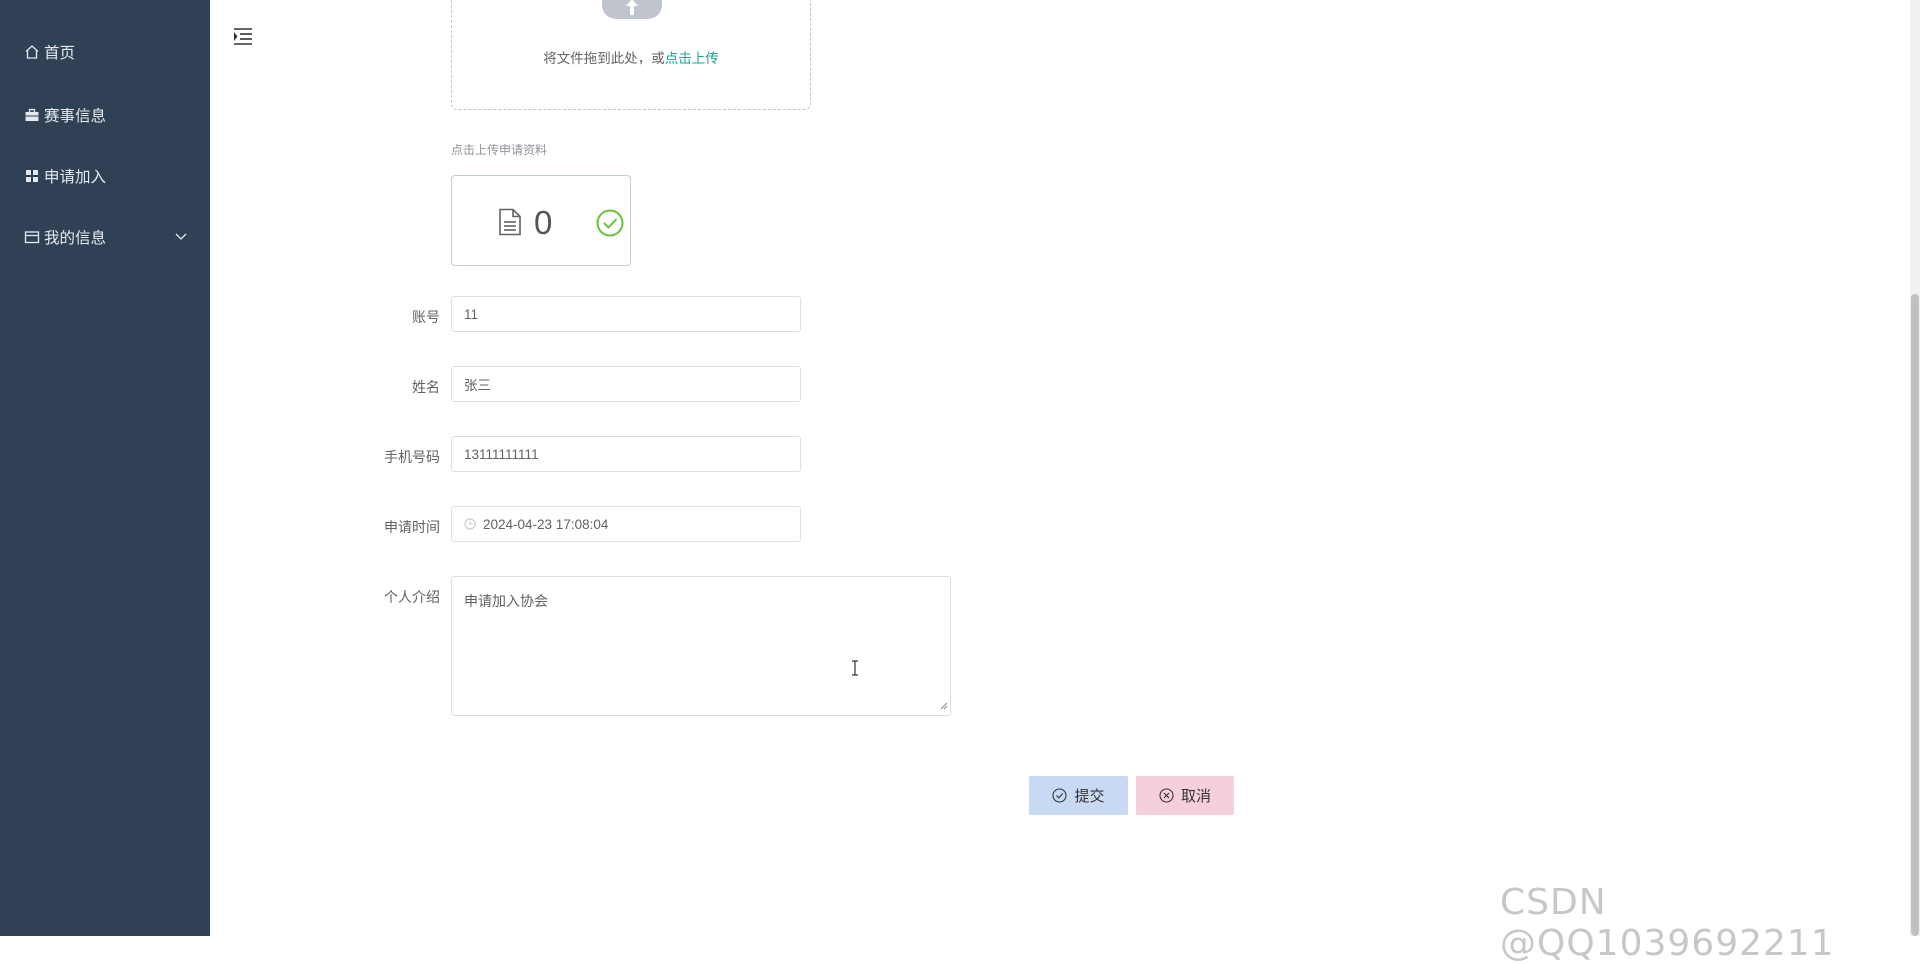 This screenshot has width=1920, height=964. Describe the element at coordinates (477, 385) in the screenshot. I see `name-value: 张三` at that location.